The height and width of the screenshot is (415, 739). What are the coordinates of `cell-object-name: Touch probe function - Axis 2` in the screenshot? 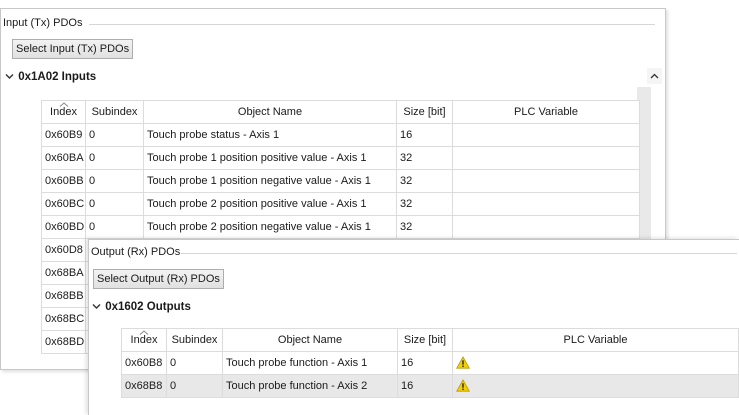 It's located at (310, 386).